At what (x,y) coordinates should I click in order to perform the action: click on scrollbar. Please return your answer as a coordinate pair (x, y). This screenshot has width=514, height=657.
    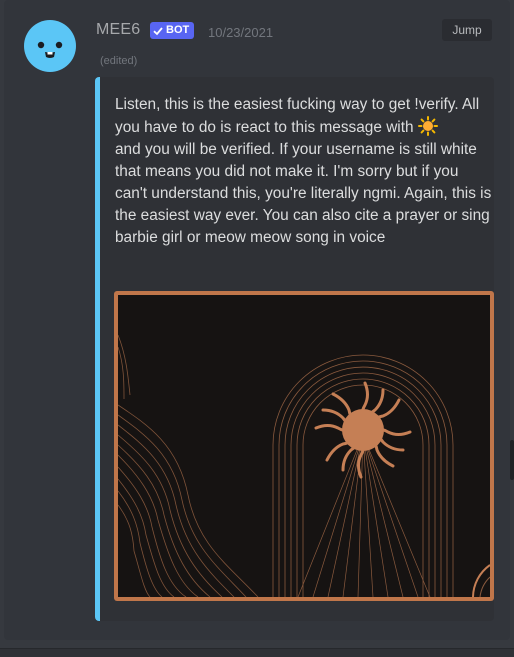
    Looking at the image, I should click on (512, 460).